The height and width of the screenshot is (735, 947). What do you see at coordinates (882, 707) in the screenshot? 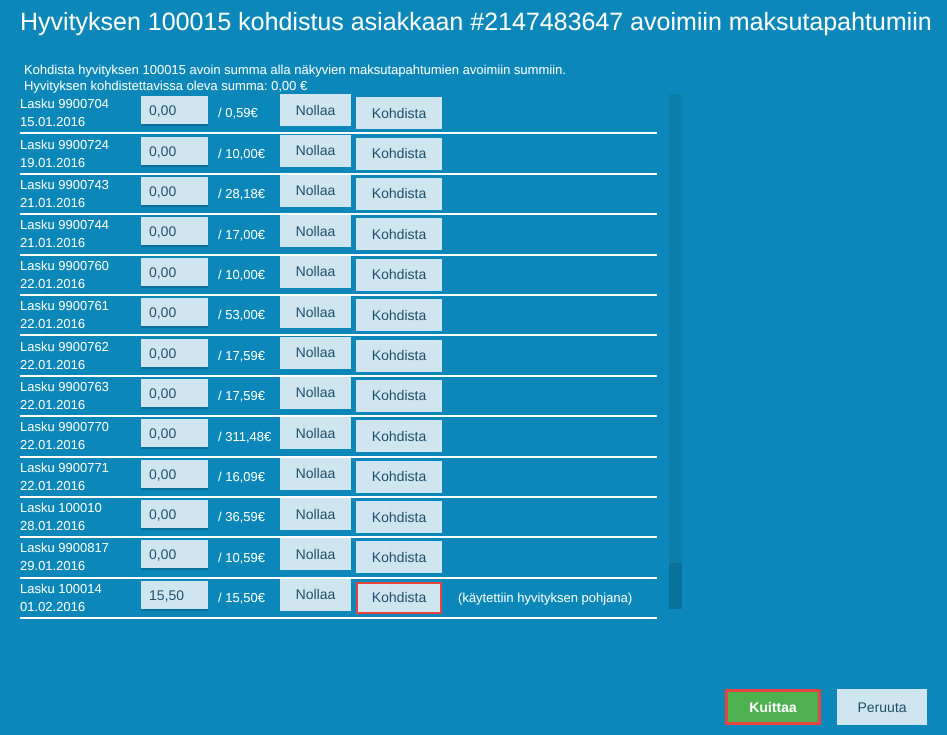
I see `cancel-button: Peruuta` at bounding box center [882, 707].